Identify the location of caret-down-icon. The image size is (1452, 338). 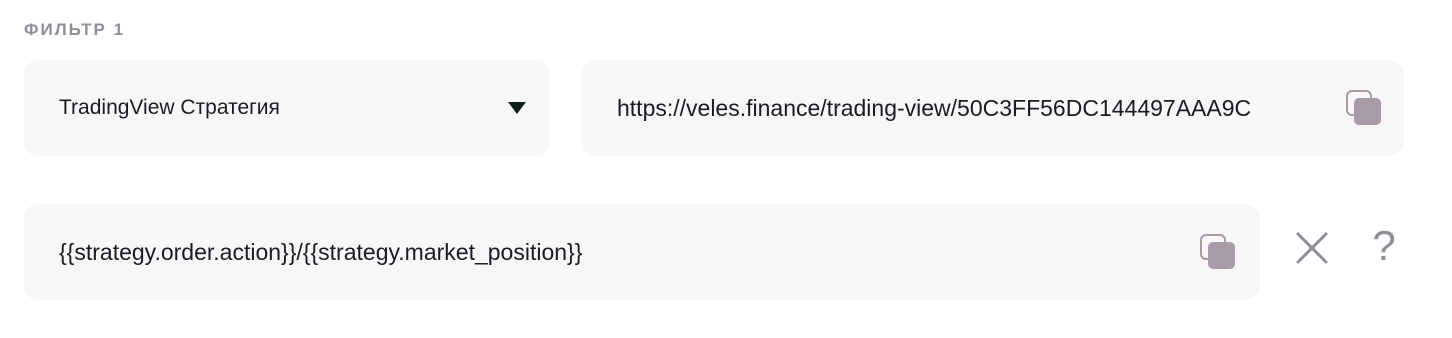
(517, 108).